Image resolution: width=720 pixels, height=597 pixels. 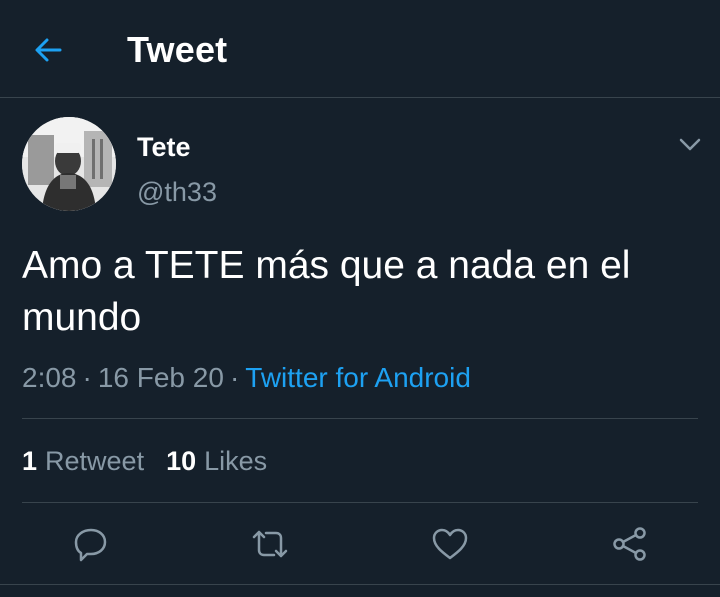 What do you see at coordinates (270, 544) in the screenshot?
I see `retweet-icon` at bounding box center [270, 544].